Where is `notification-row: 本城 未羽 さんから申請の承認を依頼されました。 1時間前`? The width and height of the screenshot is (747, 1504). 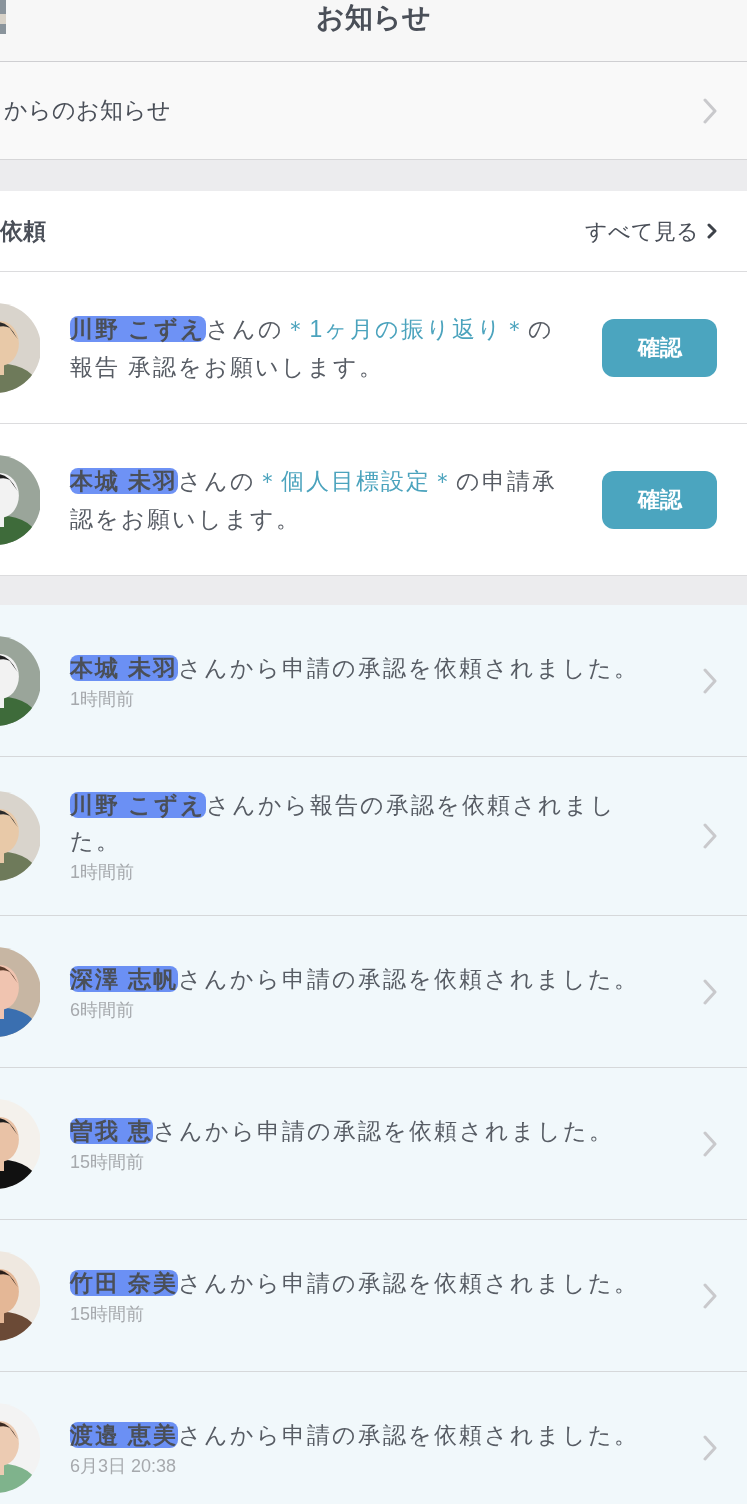
notification-row: 本城 未羽 さんから申請の承認を依頼されました。 1時間前 is located at coordinates (373, 681).